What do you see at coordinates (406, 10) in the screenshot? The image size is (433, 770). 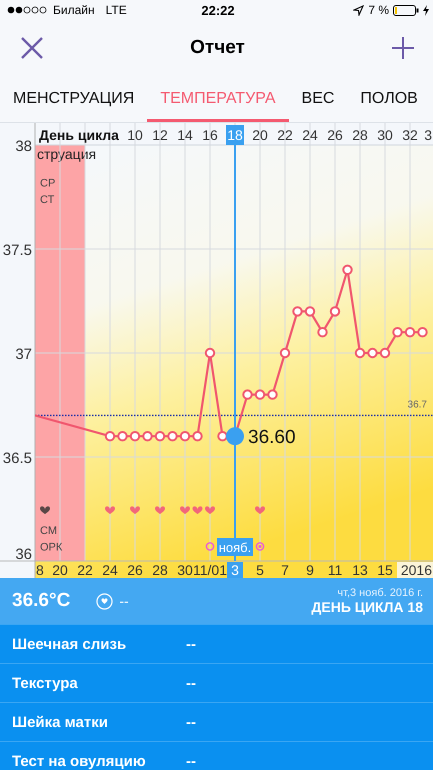 I see `battery-icon` at bounding box center [406, 10].